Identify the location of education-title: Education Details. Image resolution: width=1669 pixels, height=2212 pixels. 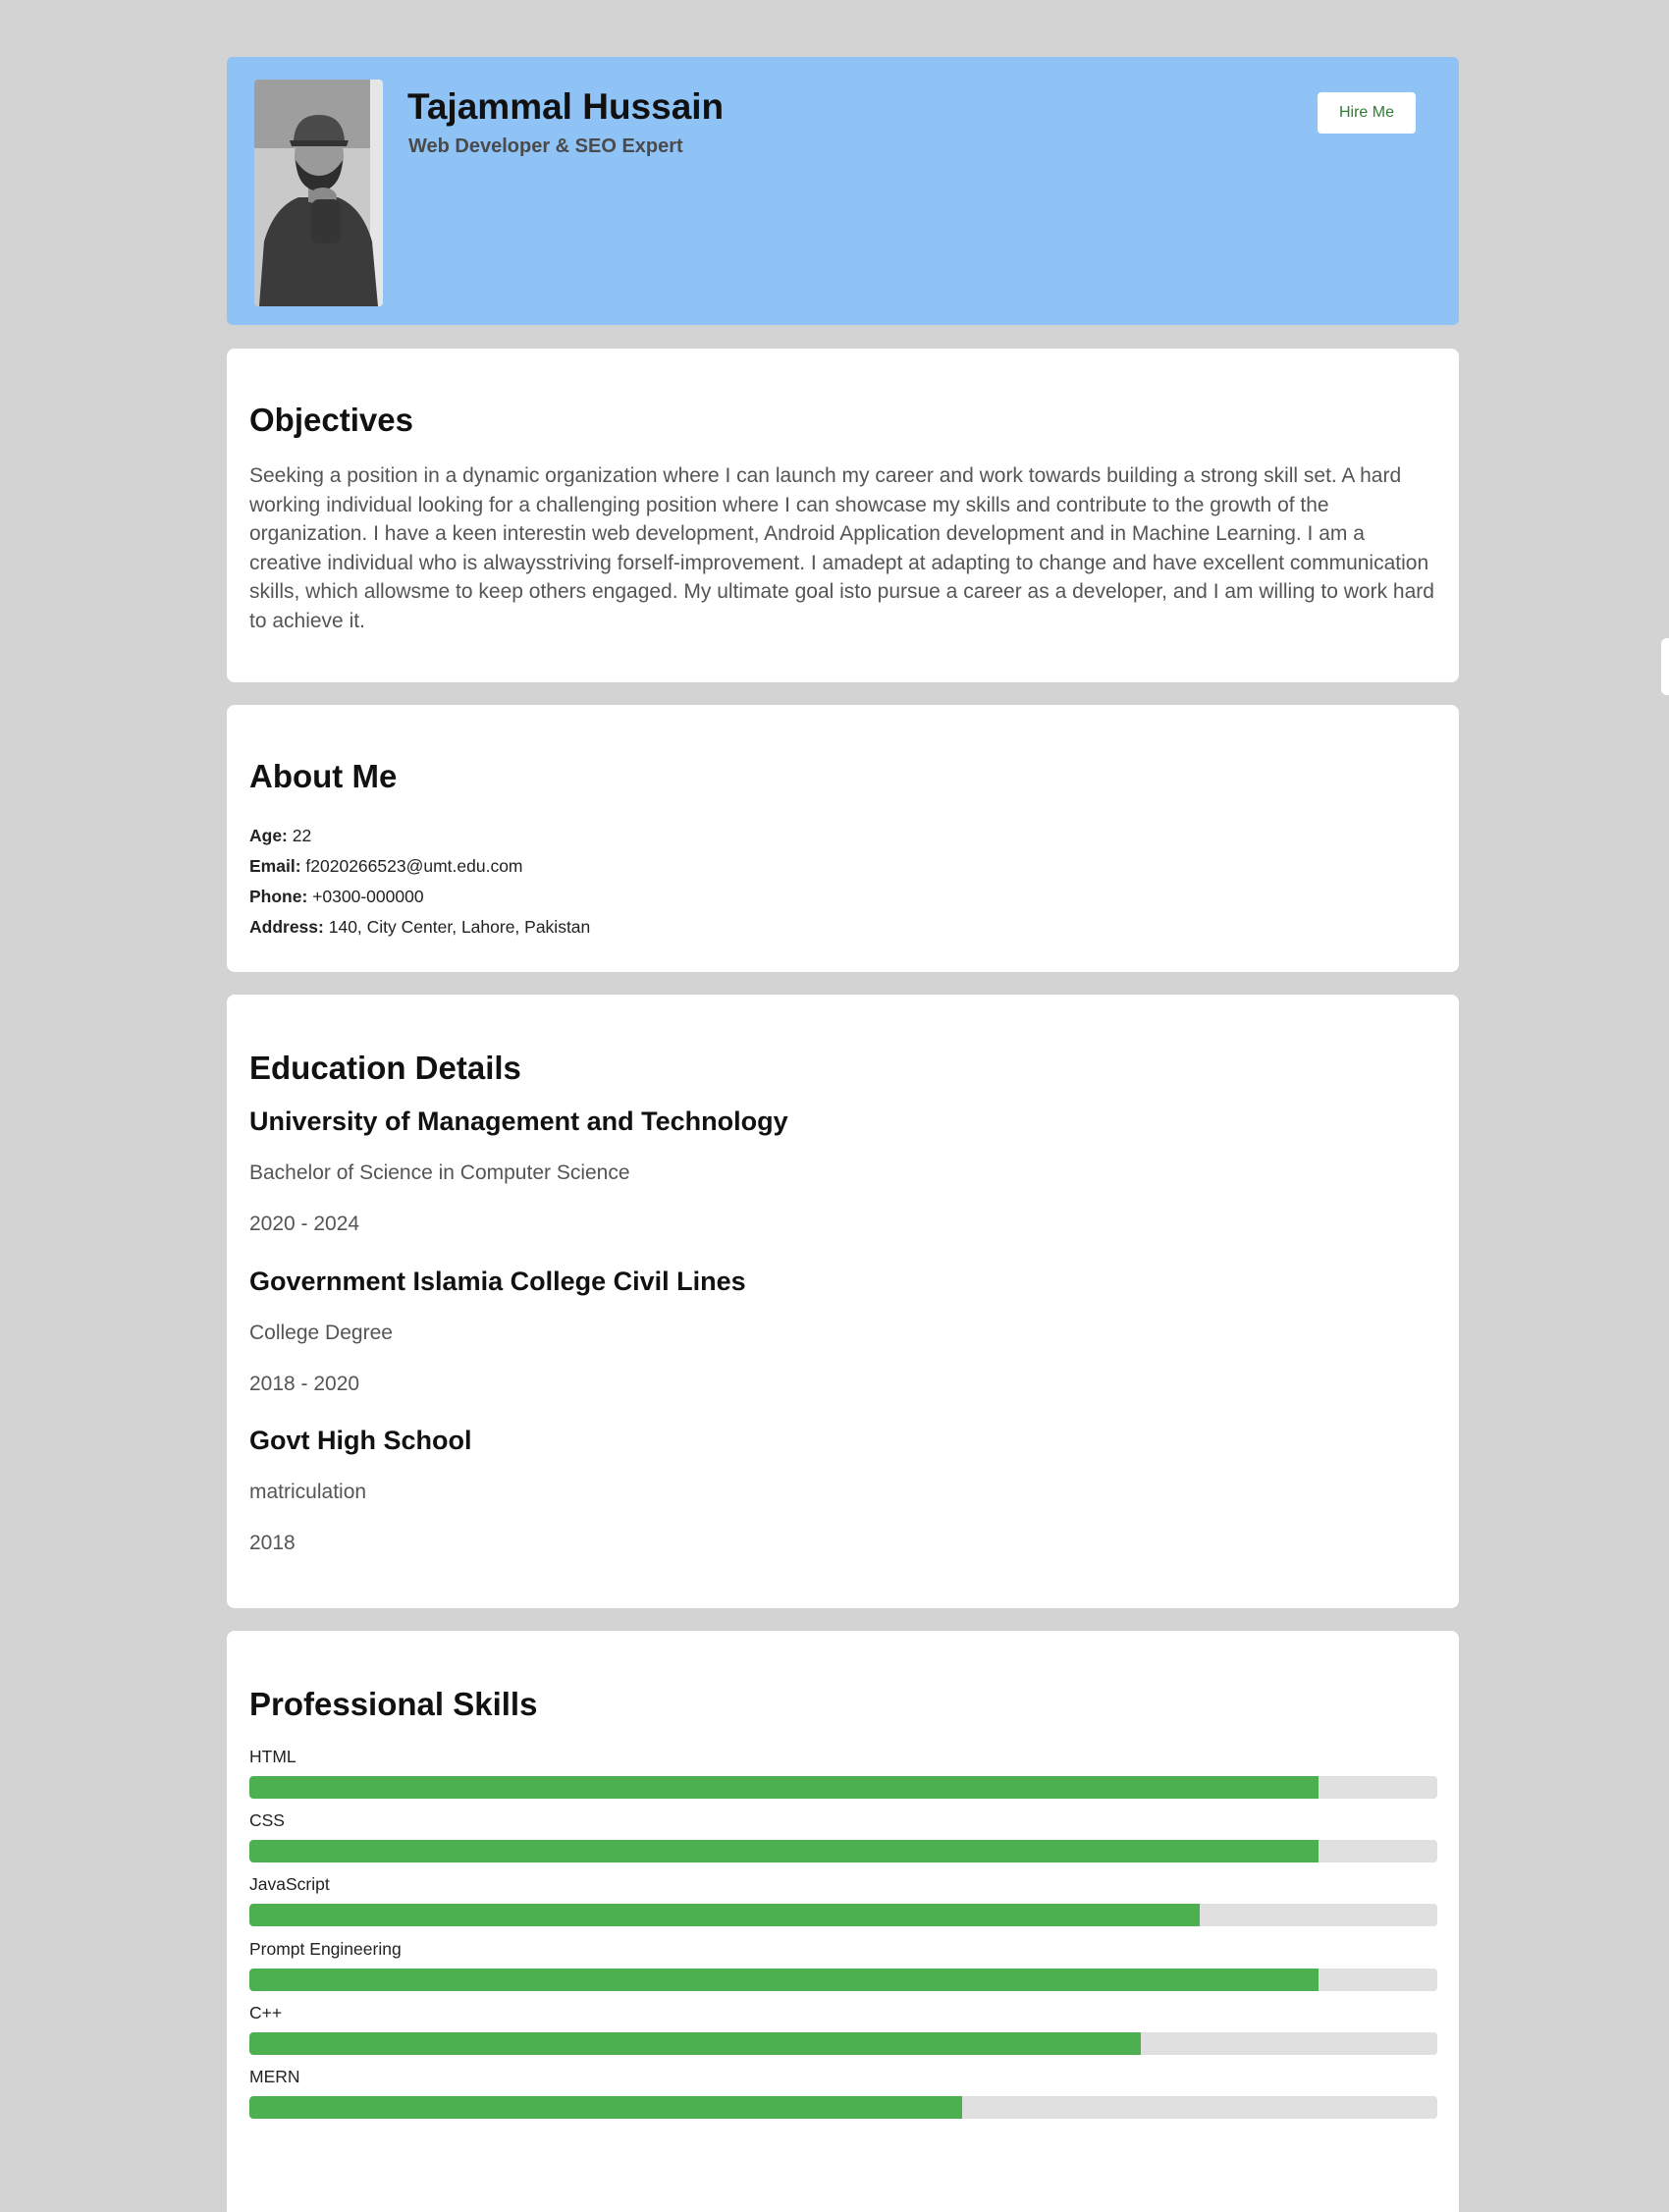
(385, 1068).